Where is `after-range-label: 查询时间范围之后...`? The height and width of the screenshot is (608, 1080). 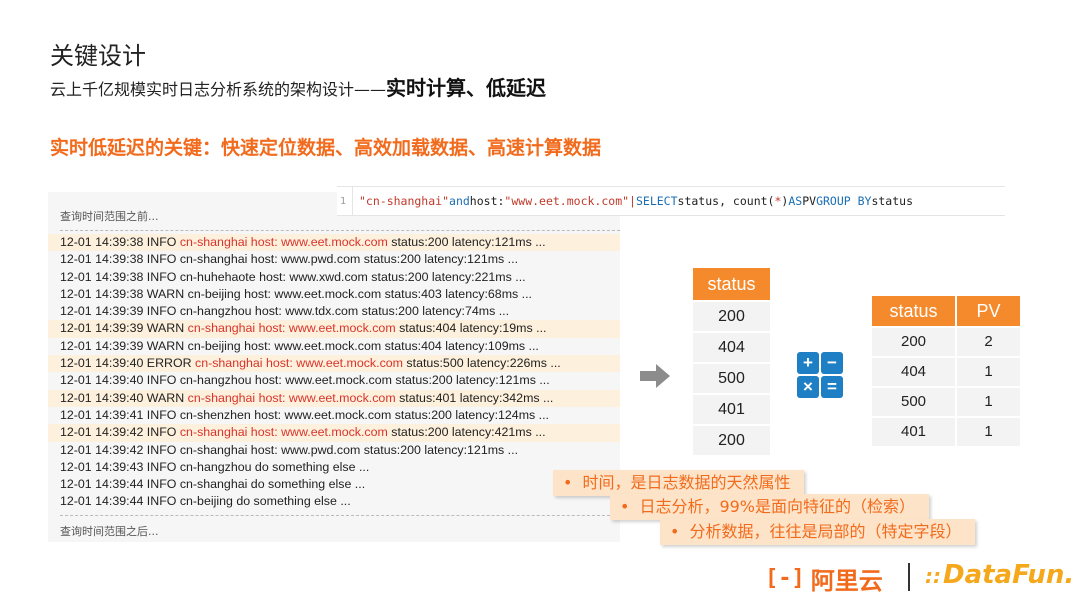 after-range-label: 查询时间范围之后... is located at coordinates (109, 531).